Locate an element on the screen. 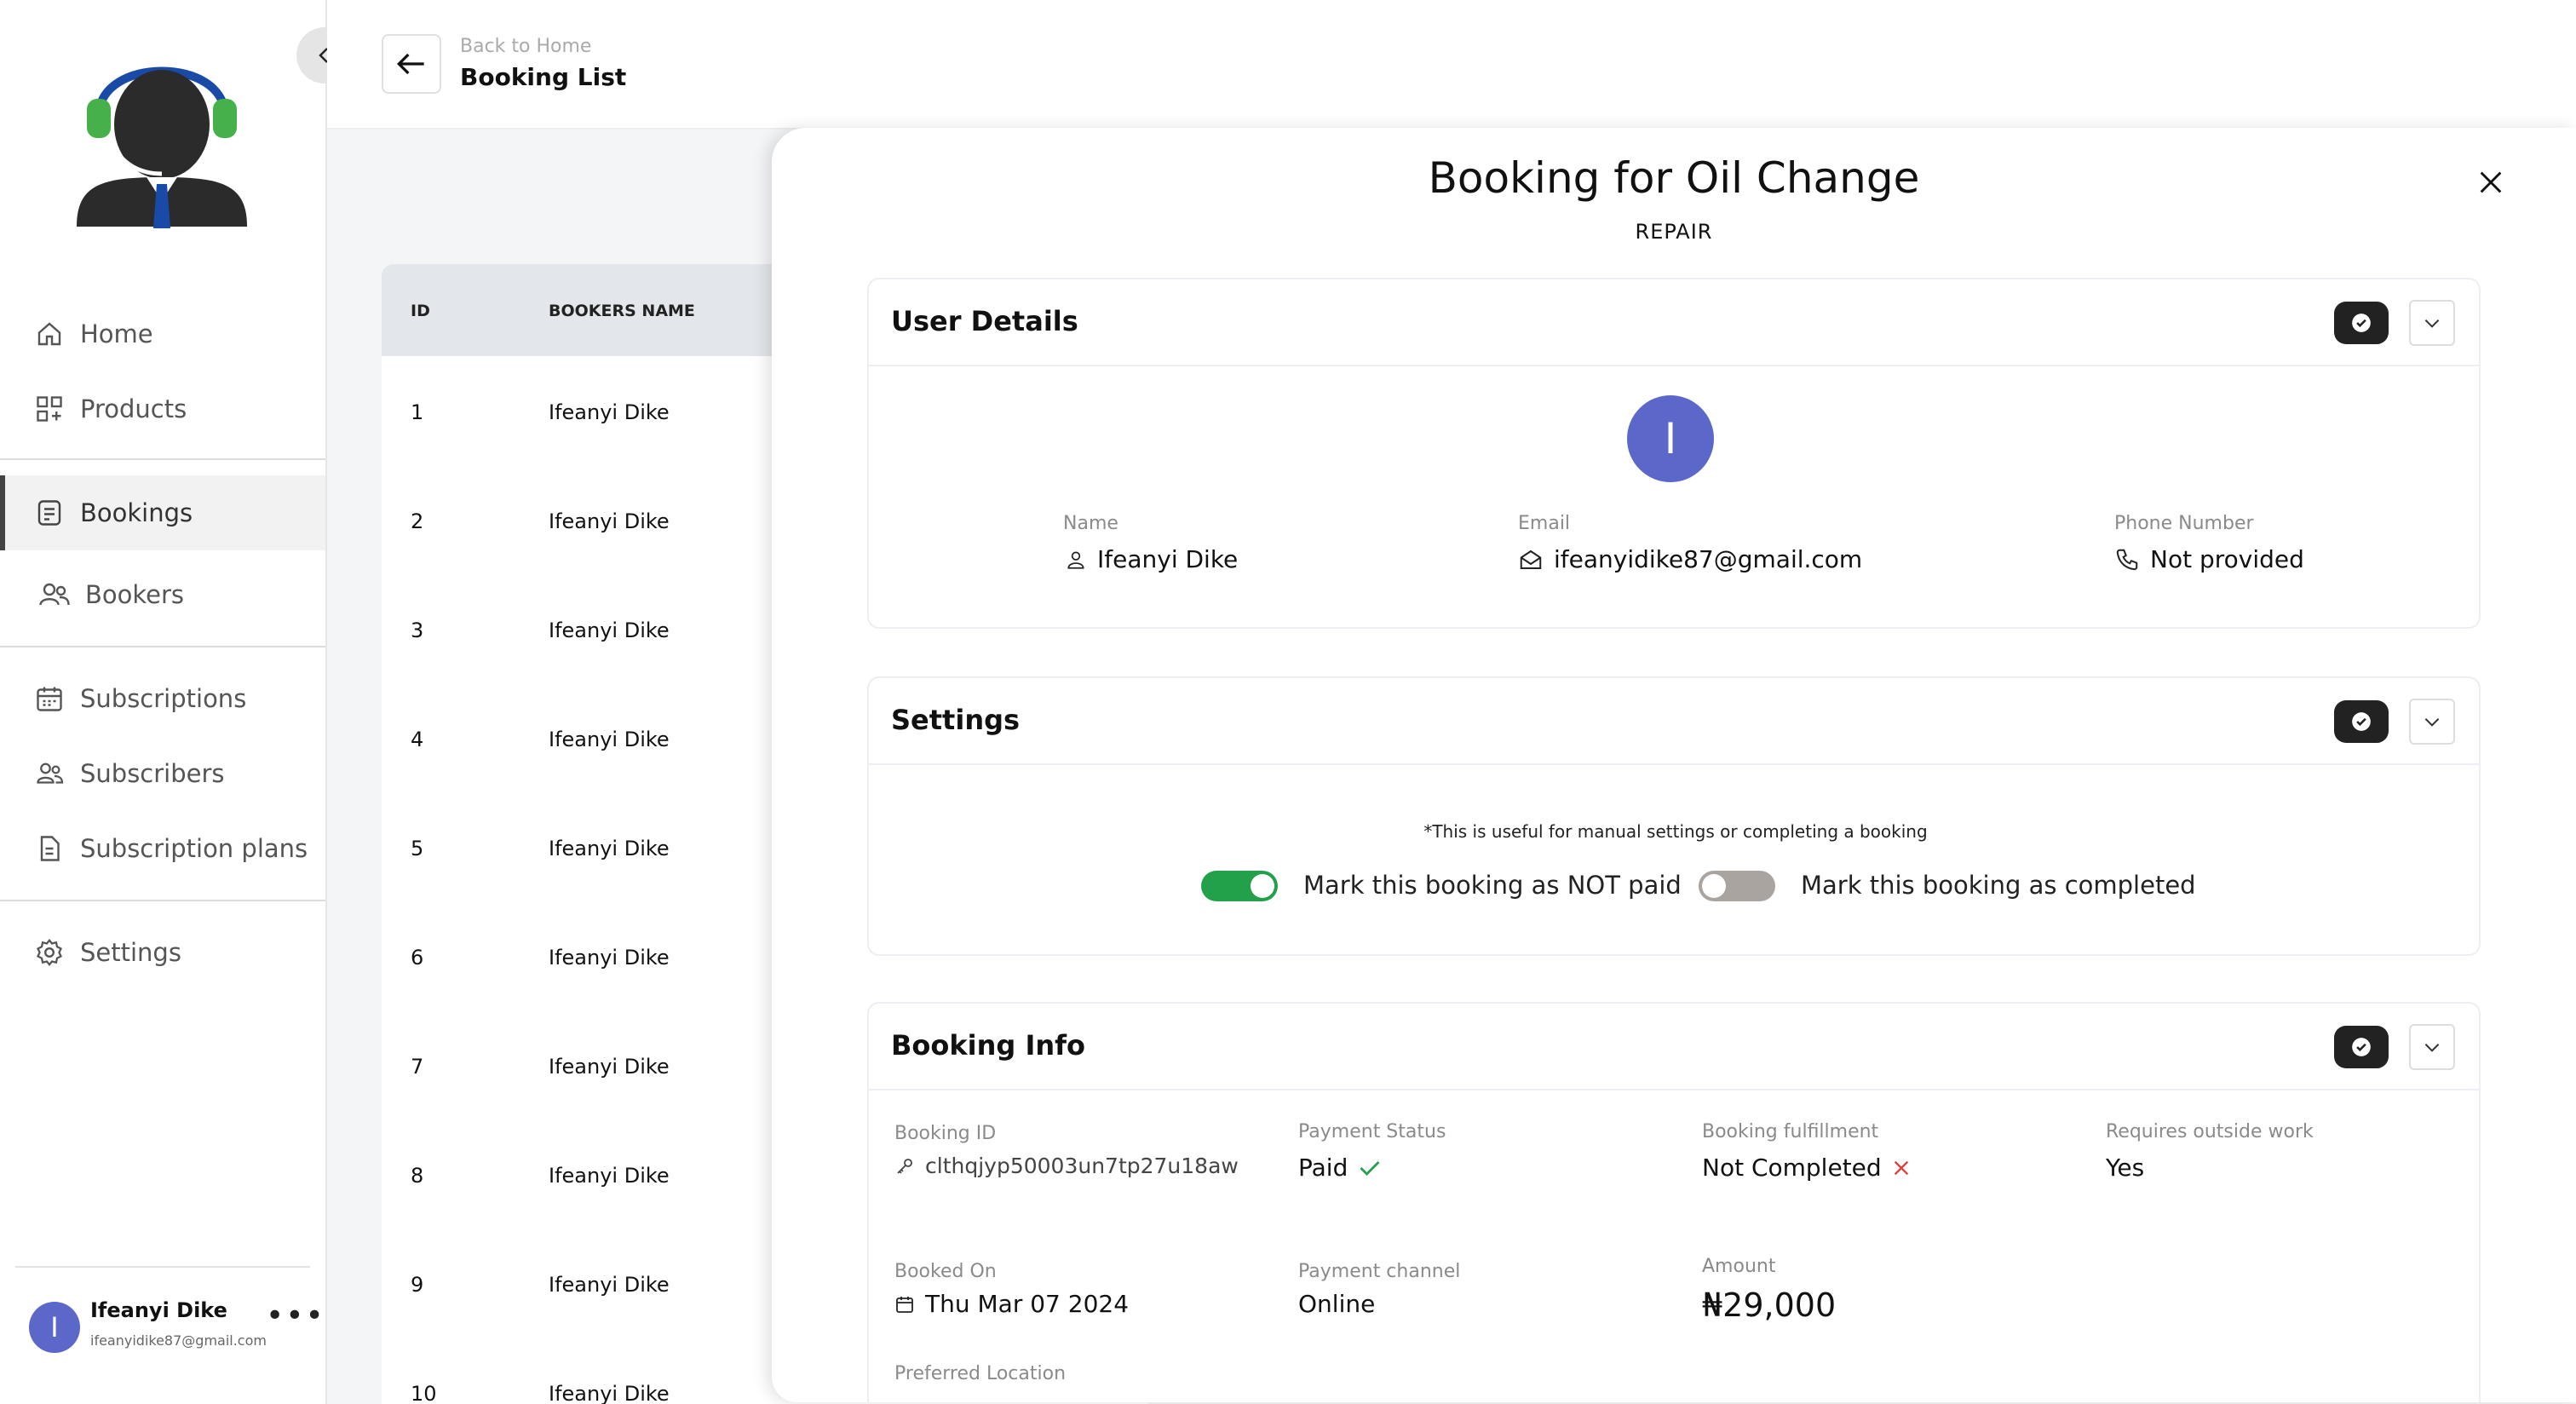  channel-label: Payment channel is located at coordinates (1380, 1271).